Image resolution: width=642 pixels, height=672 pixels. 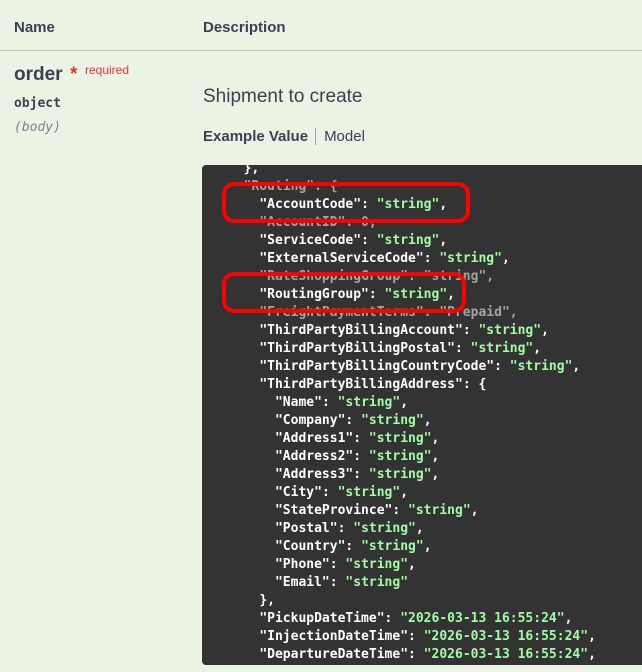 What do you see at coordinates (412, 457) in the screenshot?
I see `code-line: "Address2": "string",` at bounding box center [412, 457].